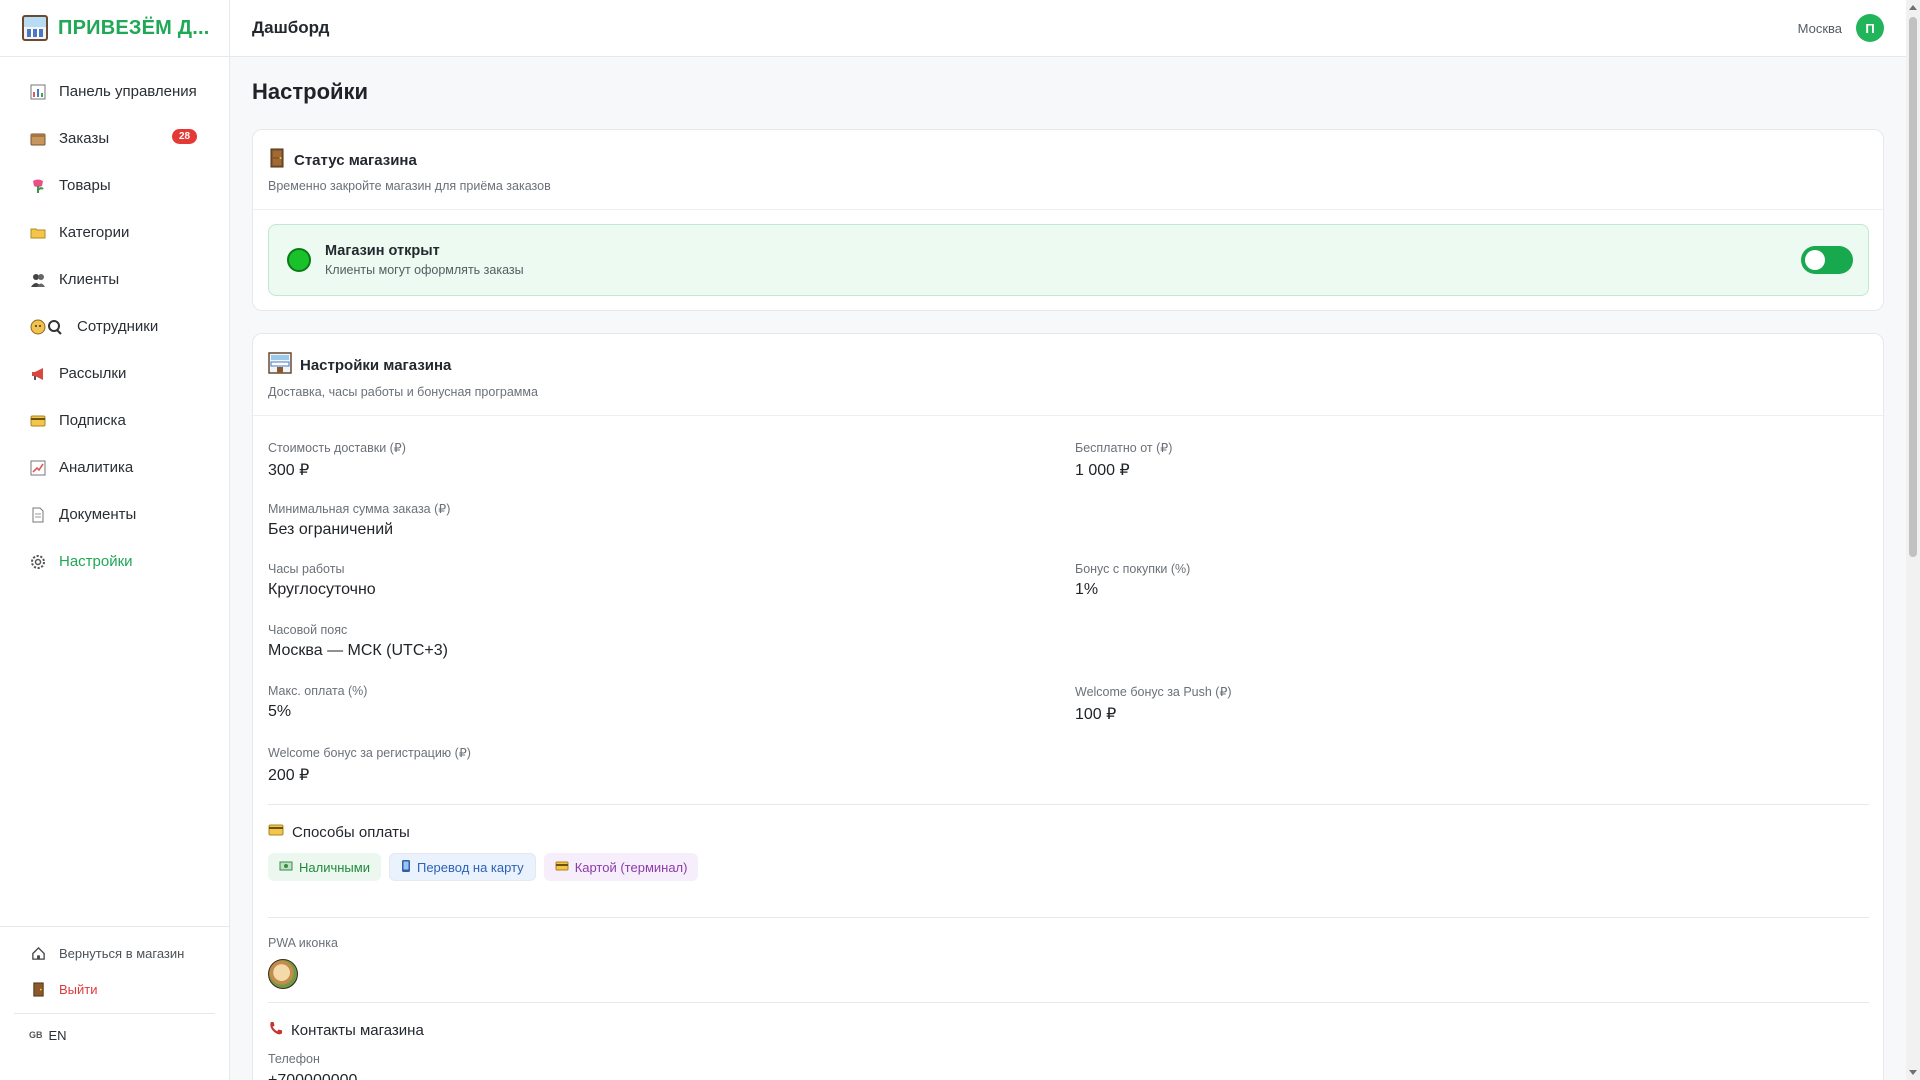 The width and height of the screenshot is (1920, 1080). I want to click on logout-label: Выйти, so click(78, 989).